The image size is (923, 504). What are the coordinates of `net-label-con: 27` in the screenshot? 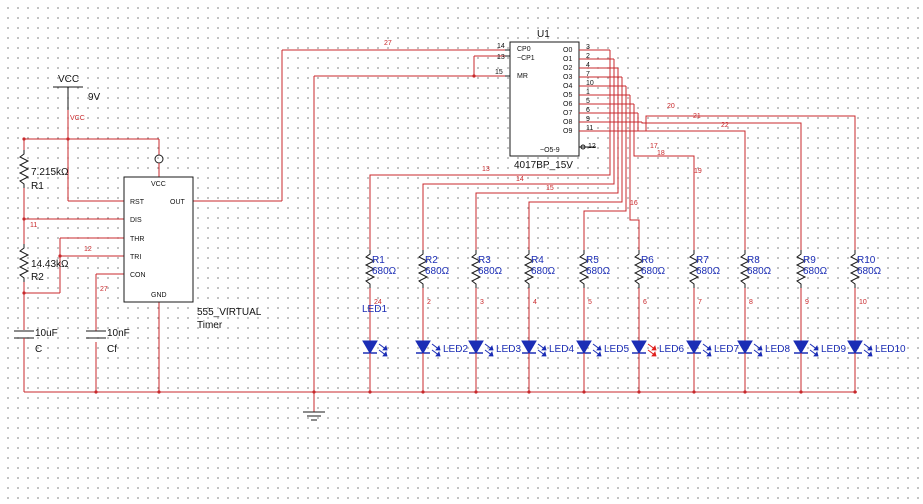 It's located at (104, 289).